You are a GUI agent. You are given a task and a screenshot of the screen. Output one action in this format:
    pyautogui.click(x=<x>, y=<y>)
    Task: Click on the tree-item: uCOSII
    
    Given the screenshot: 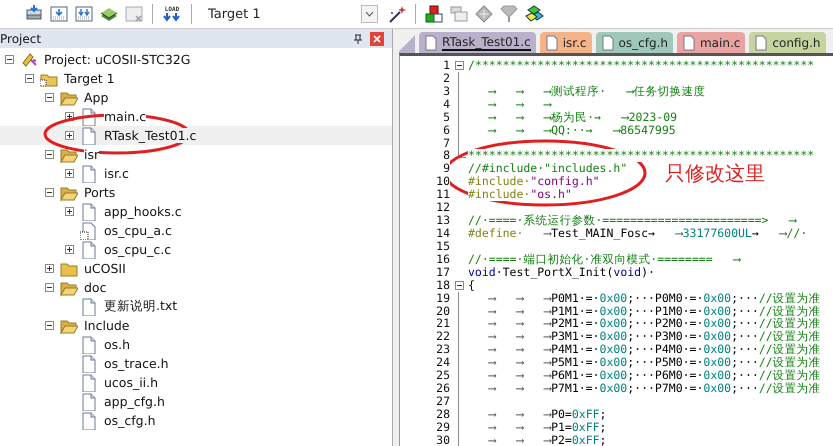 What is the action you would take?
    pyautogui.click(x=196, y=268)
    